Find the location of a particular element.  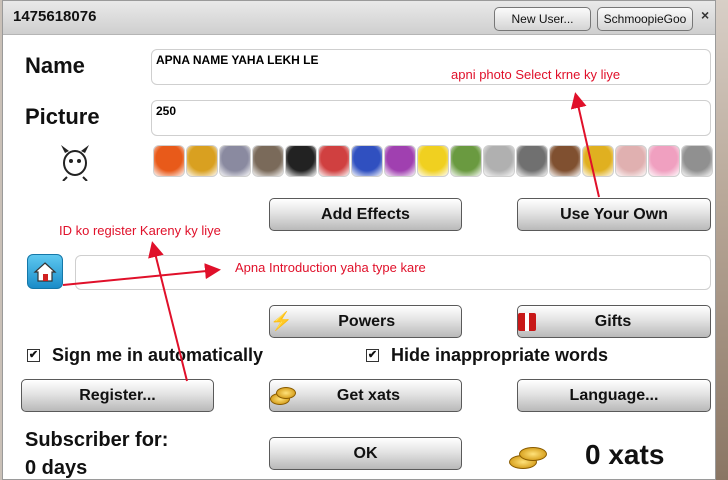

c3po-avatar-icon is located at coordinates (202, 161).